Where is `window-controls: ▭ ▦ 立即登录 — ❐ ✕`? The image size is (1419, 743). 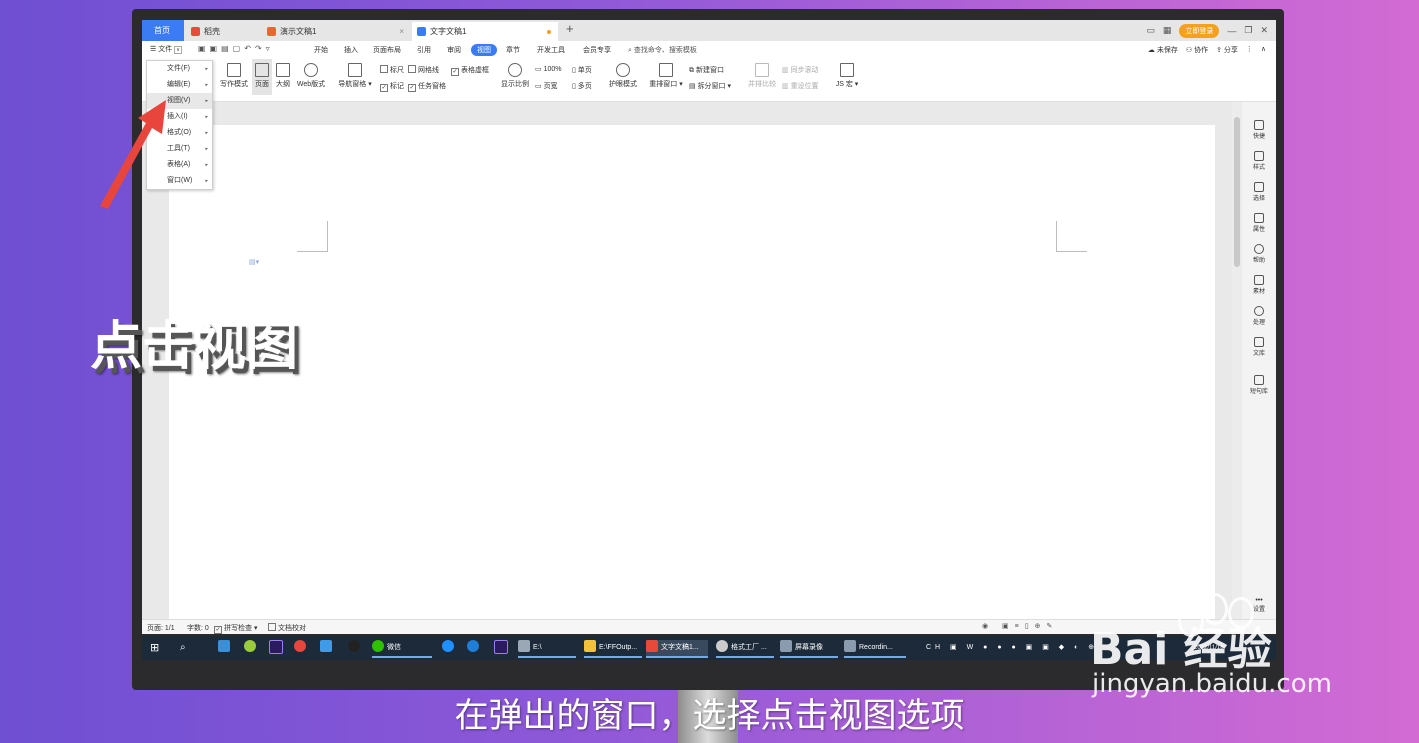
window-controls: ▭ ▦ 立即登录 — ❐ ✕ is located at coordinates (1207, 30).